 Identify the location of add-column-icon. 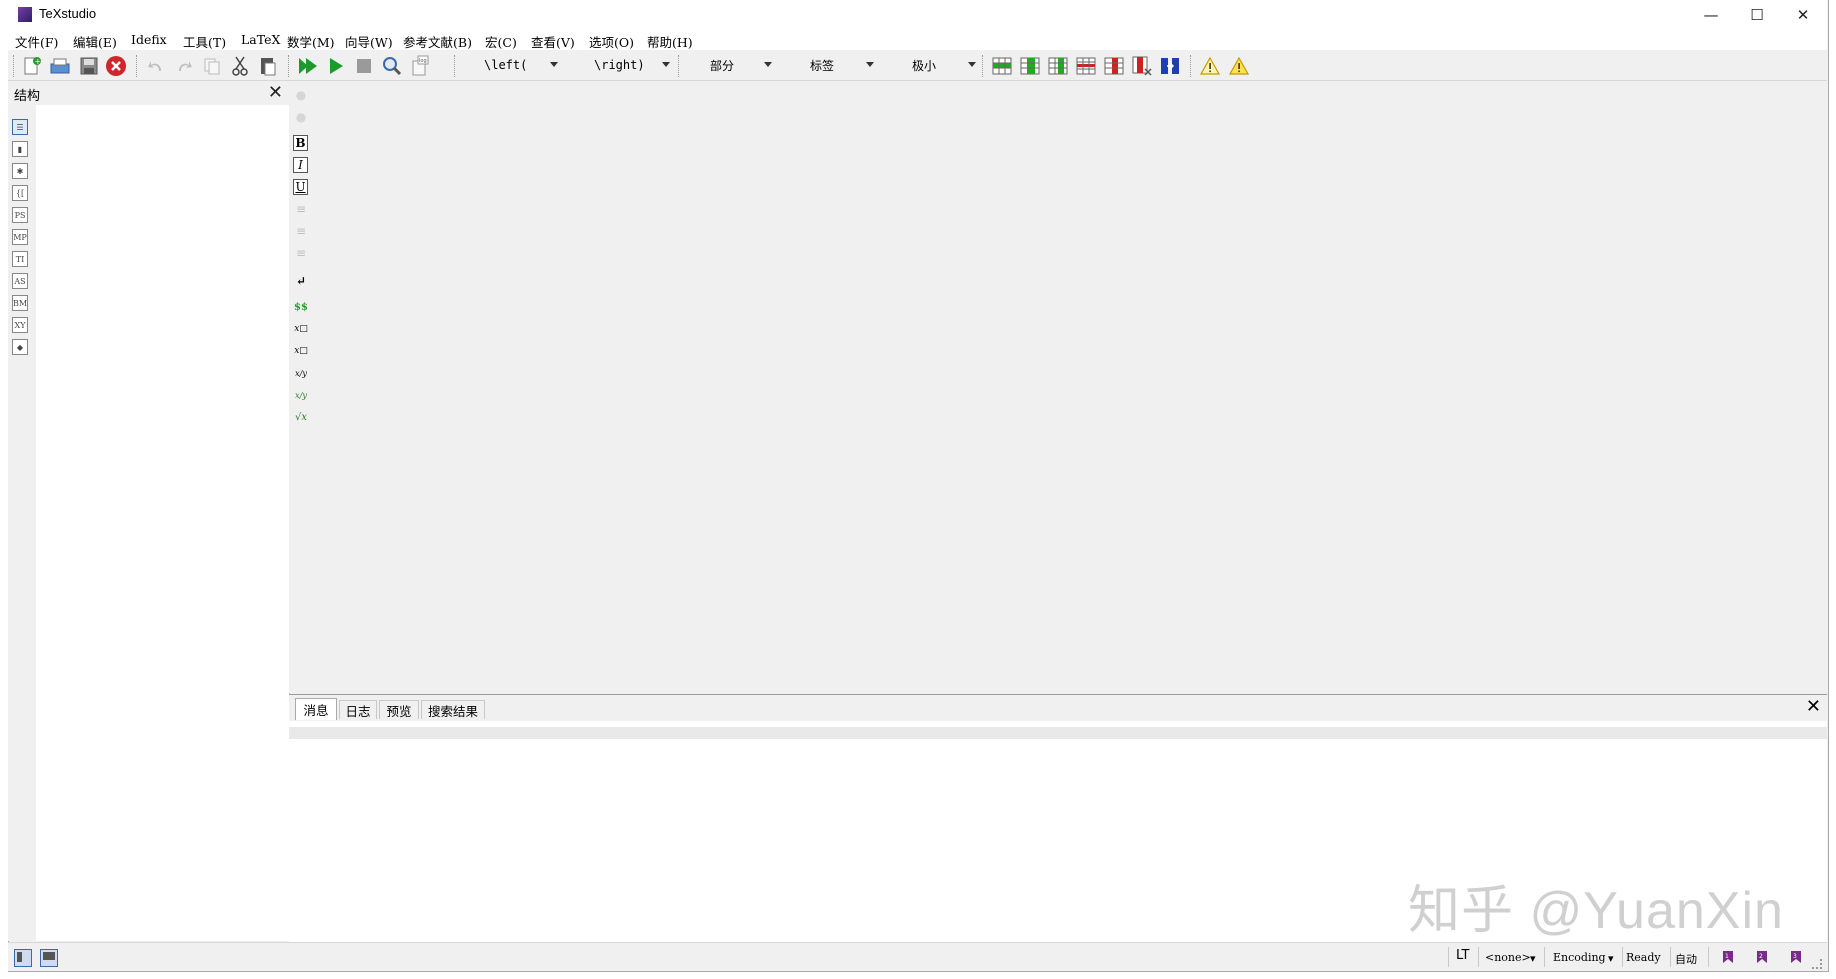
(1030, 66).